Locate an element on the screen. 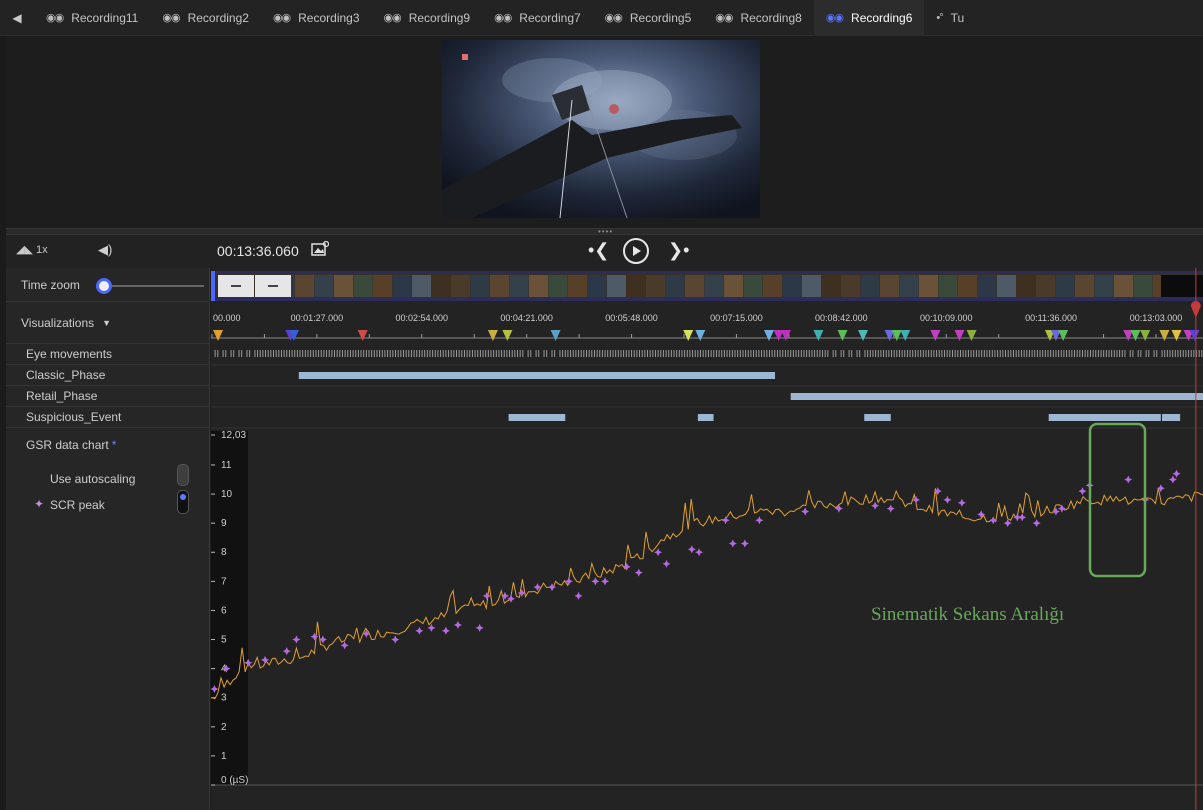 The image size is (1203, 810). previous-frame-button: •❮ is located at coordinates (598, 250).